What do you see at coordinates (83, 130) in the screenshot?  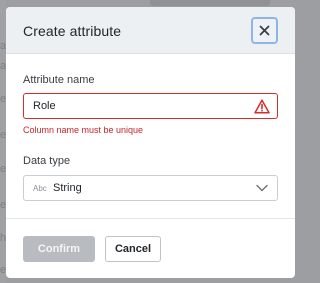 I see `attribute-name-error: Column name must be unique` at bounding box center [83, 130].